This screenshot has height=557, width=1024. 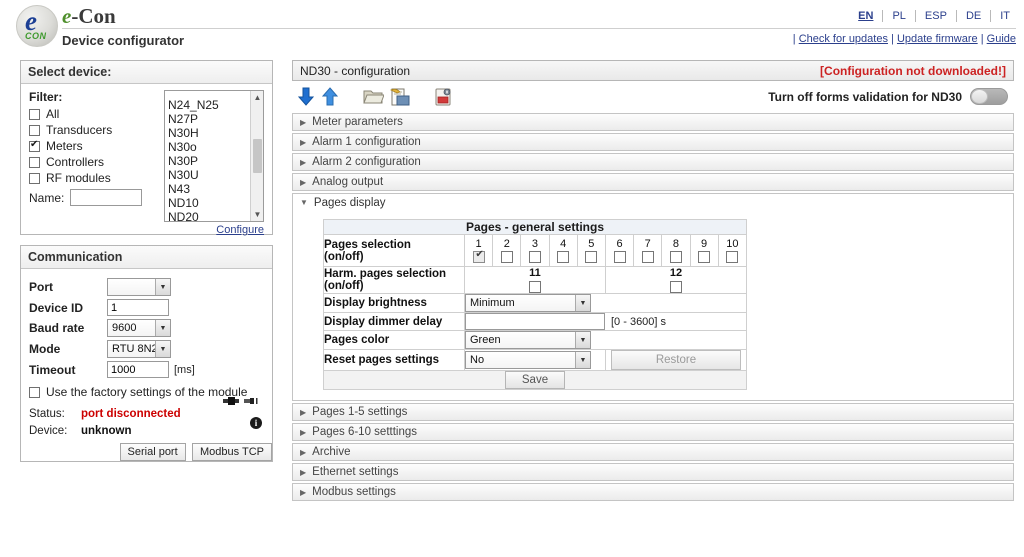 What do you see at coordinates (653, 412) in the screenshot?
I see `section-pages-1-5-settings: ▶ Pages 1-5 settings` at bounding box center [653, 412].